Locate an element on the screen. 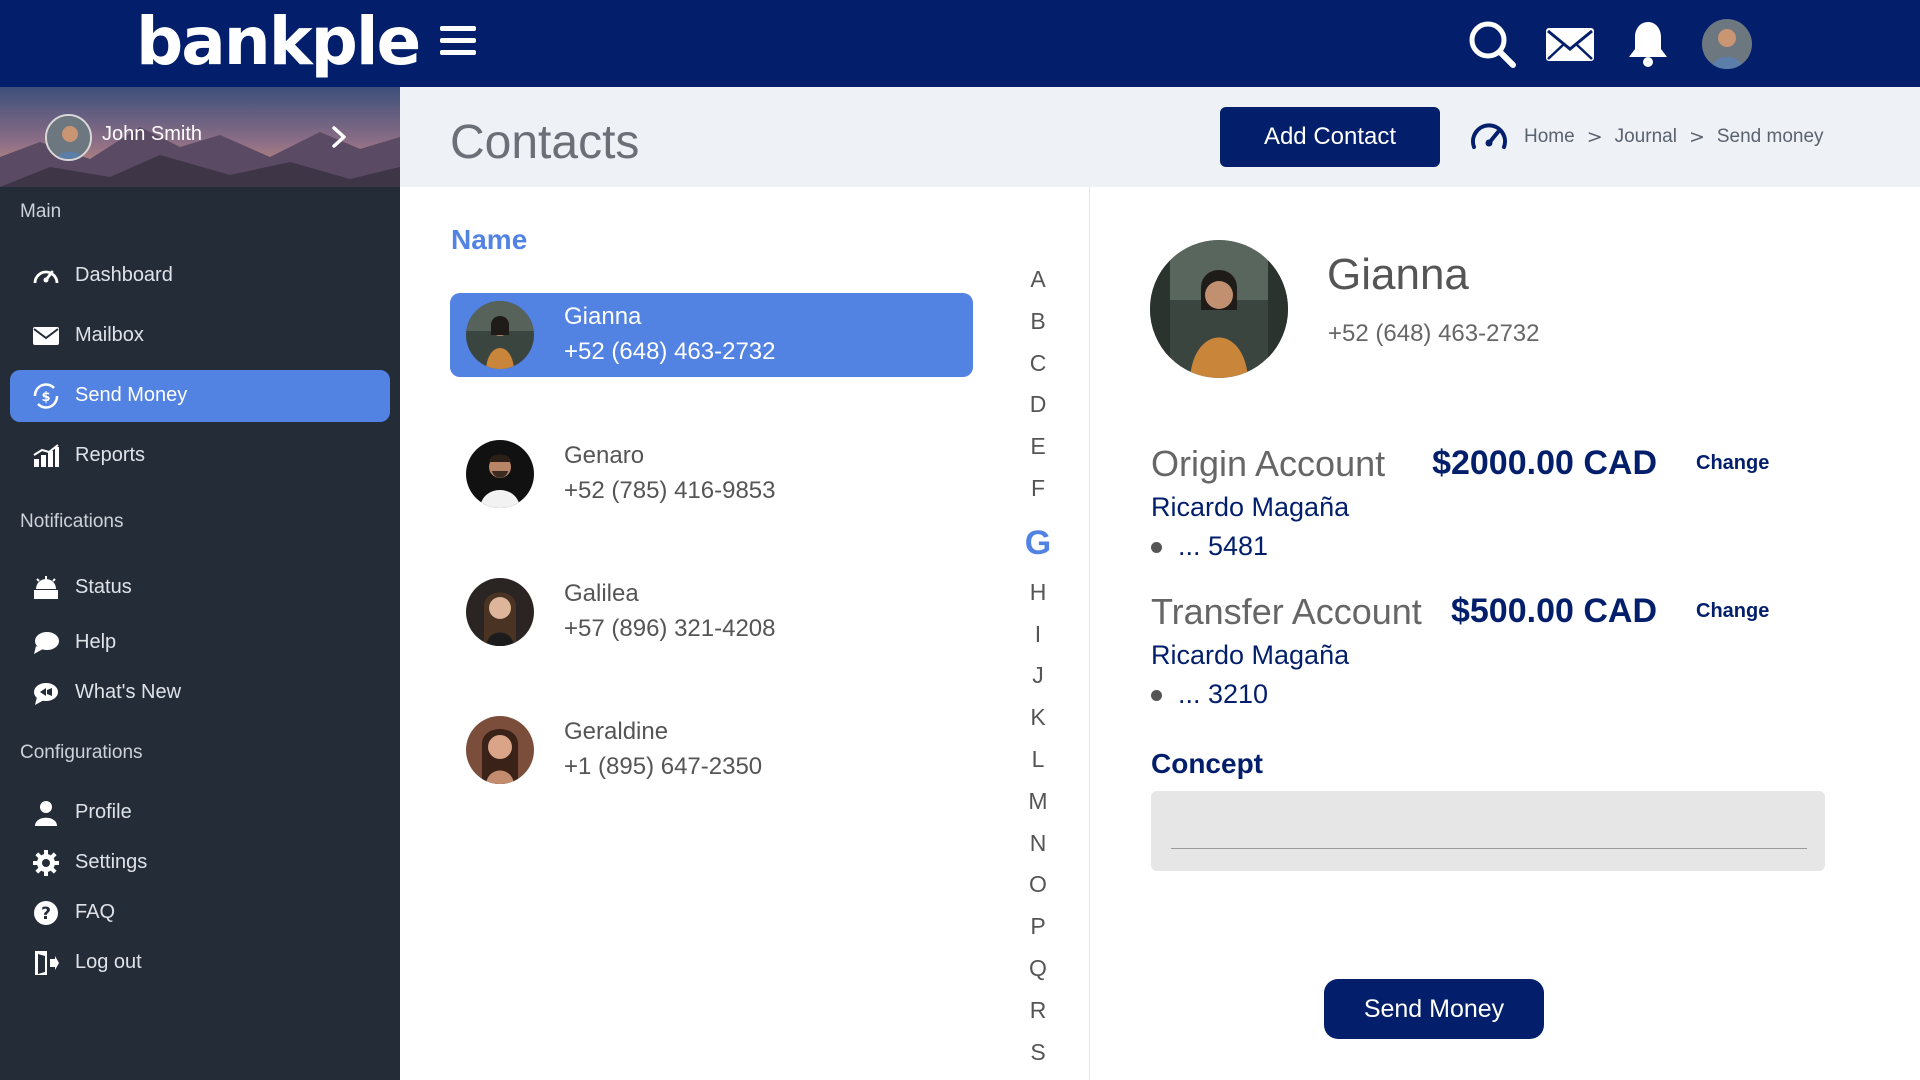 The image size is (1920, 1080). breadcrumb: Home > Journal > Send money is located at coordinates (1646, 137).